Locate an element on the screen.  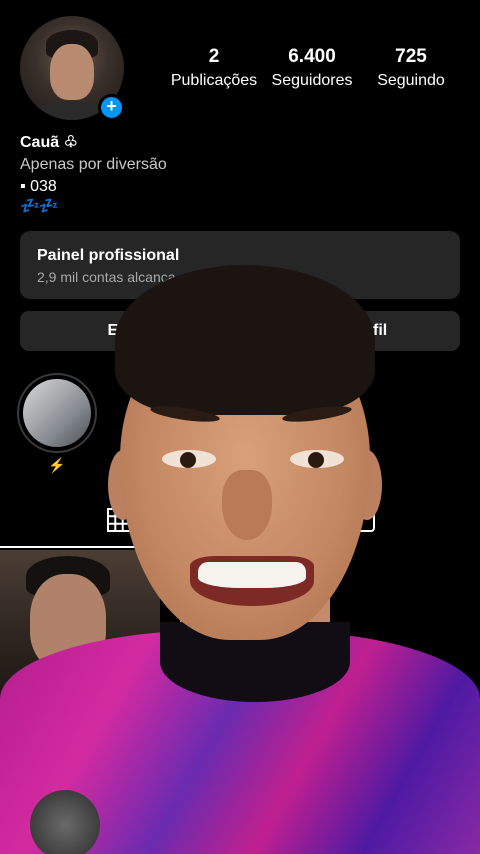
profile-name: Cauã ♧ is located at coordinates (49, 142).